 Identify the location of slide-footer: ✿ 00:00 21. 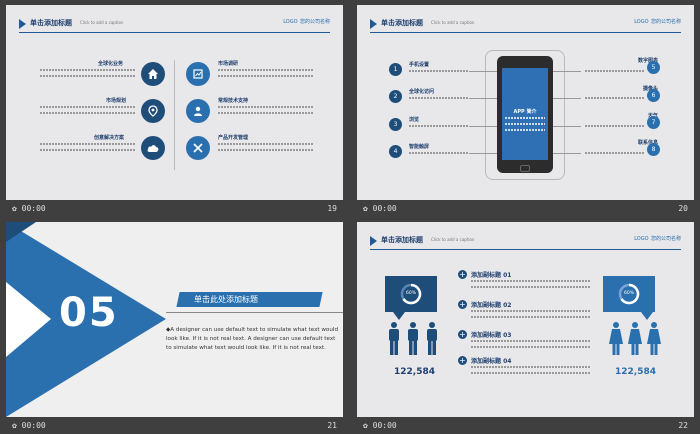
(174, 425).